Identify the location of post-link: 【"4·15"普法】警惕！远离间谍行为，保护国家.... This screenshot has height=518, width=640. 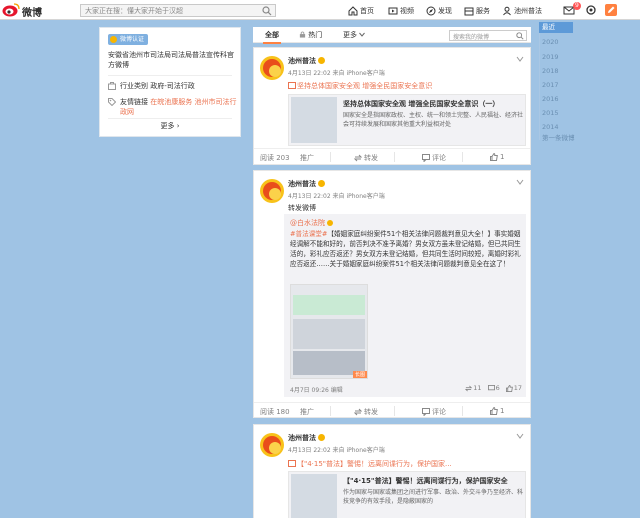
(370, 464).